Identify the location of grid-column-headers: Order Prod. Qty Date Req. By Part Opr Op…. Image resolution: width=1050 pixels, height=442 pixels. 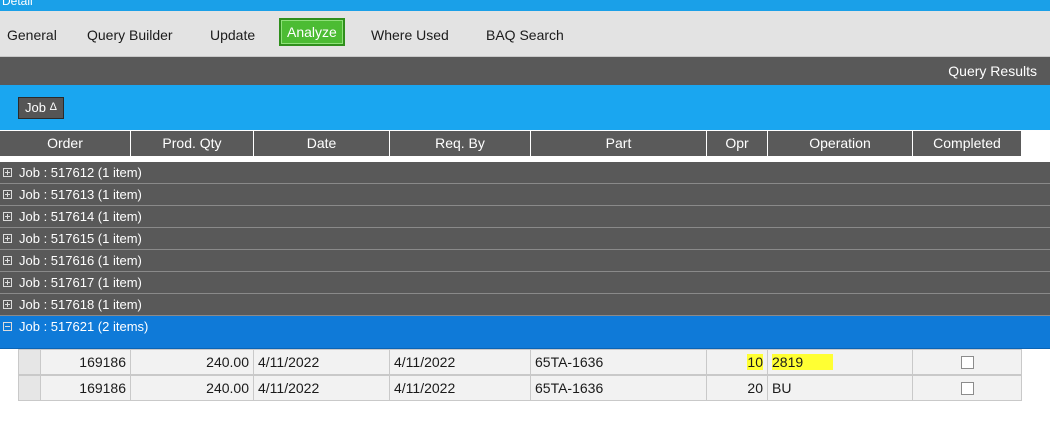
(525, 143).